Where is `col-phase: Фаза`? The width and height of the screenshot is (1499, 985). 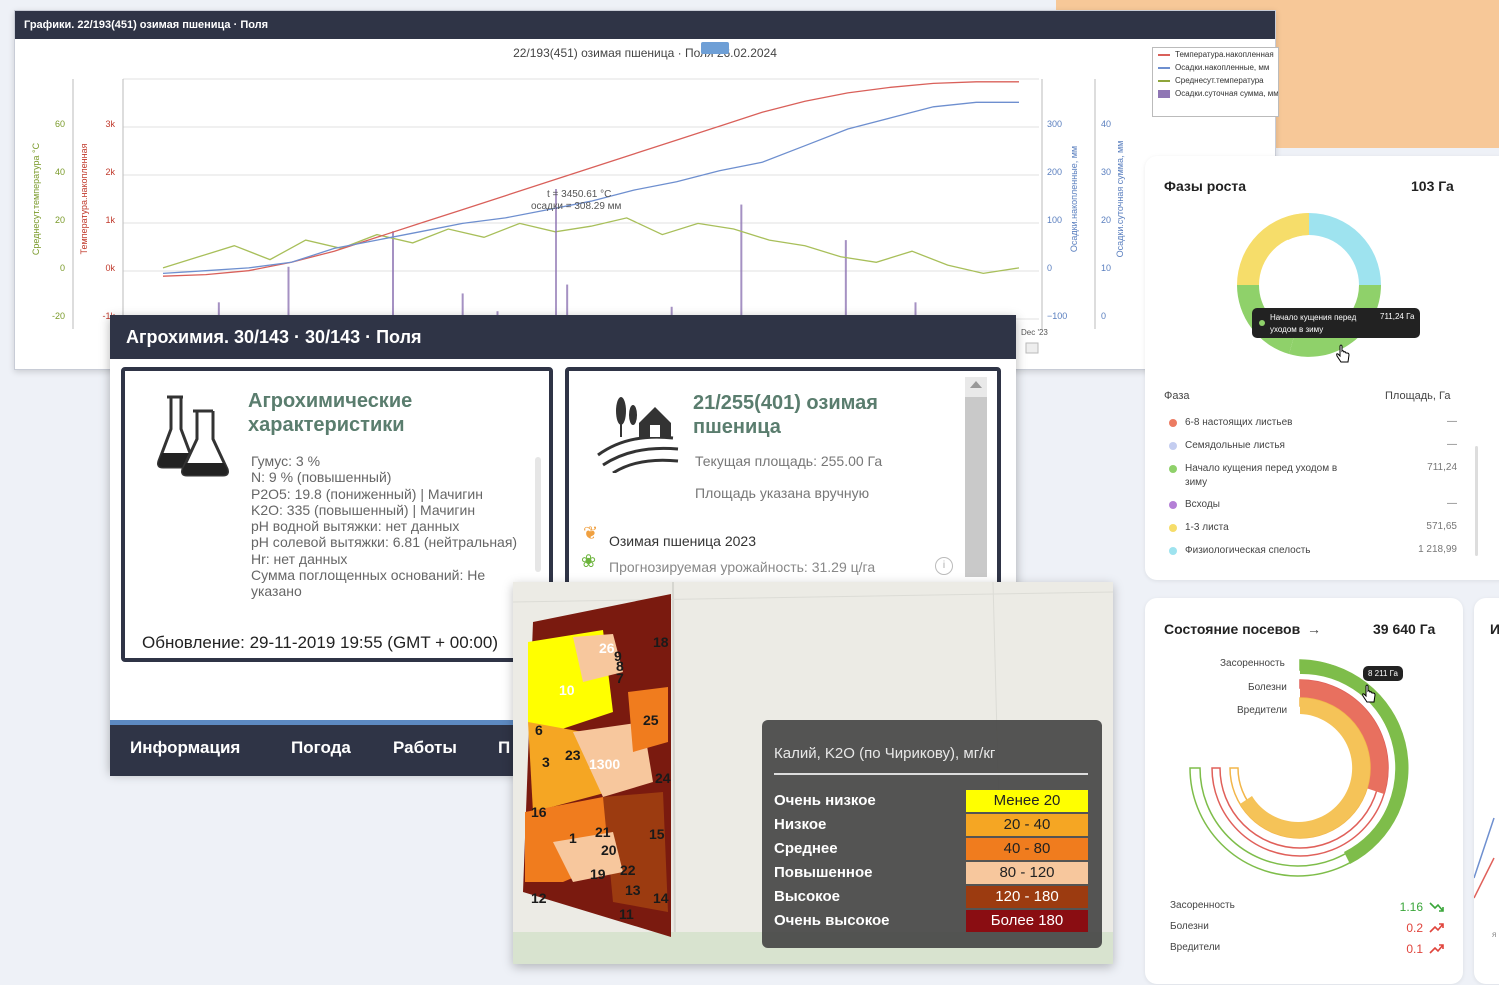
col-phase: Фаза is located at coordinates (1177, 396).